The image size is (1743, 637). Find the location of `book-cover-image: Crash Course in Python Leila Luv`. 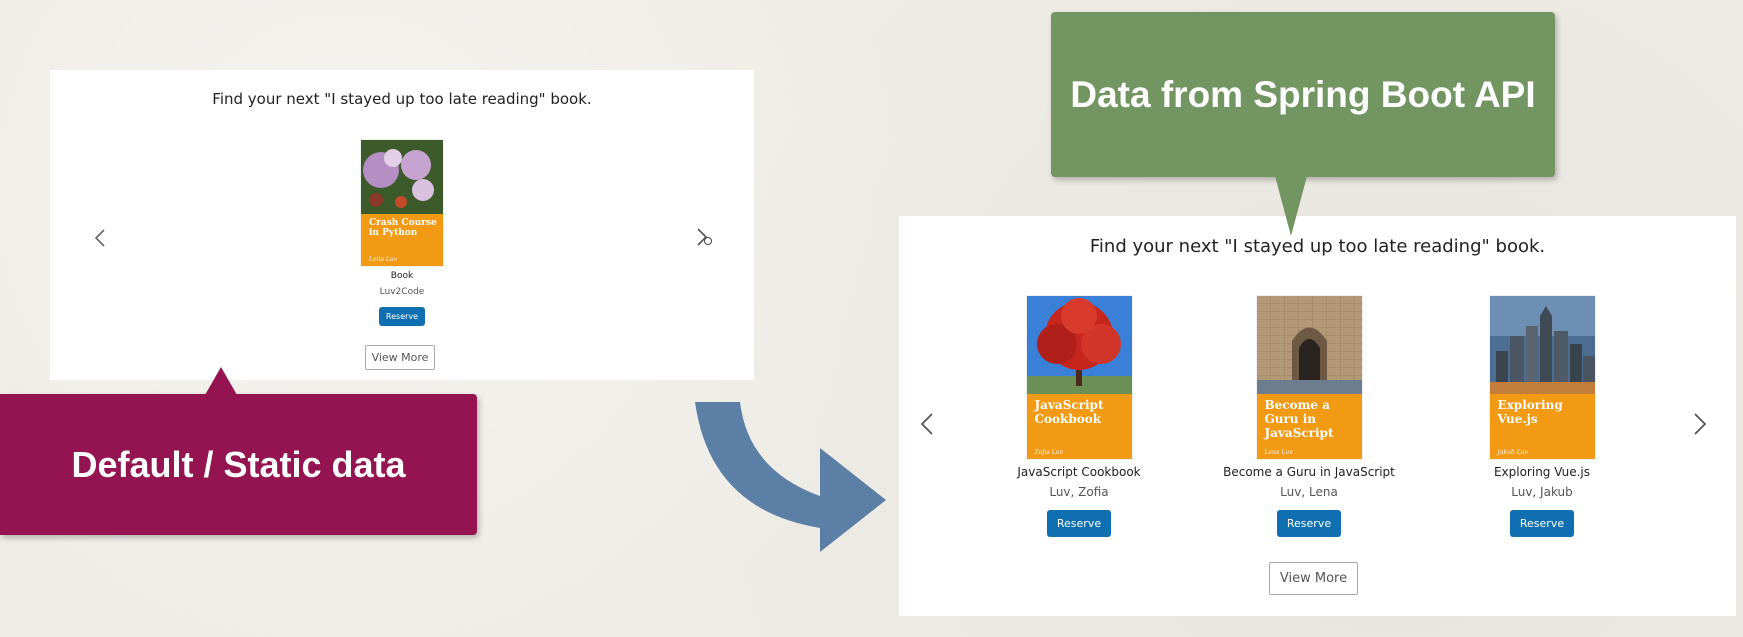

book-cover-image: Crash Course in Python Leila Luv is located at coordinates (402, 203).